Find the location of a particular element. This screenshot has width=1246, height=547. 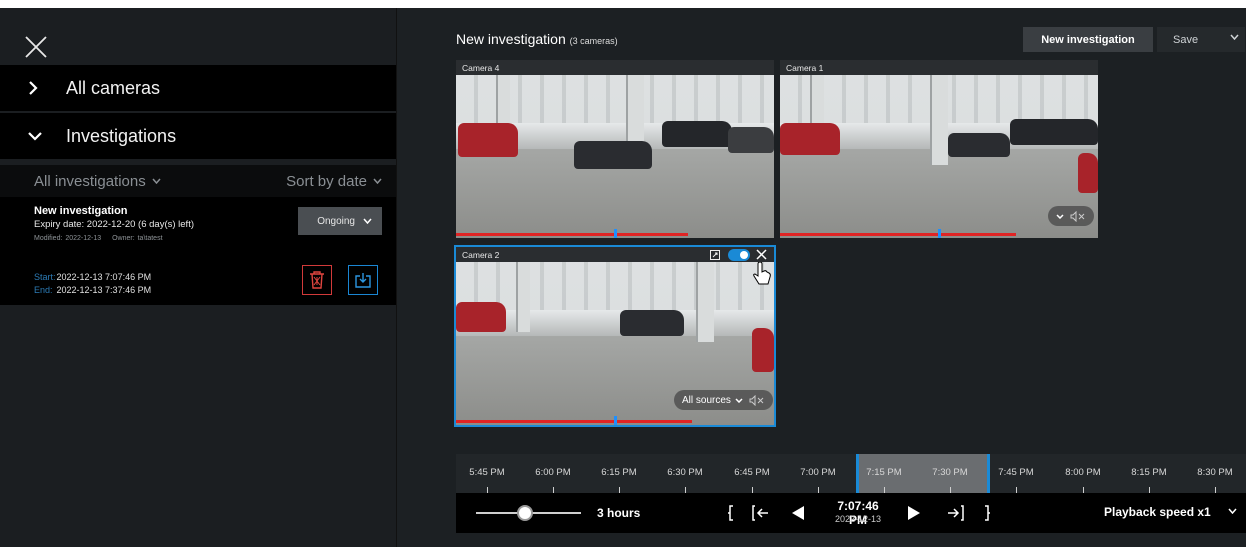

end-value: 2022-12-13 7:37:46 PM is located at coordinates (104, 290).